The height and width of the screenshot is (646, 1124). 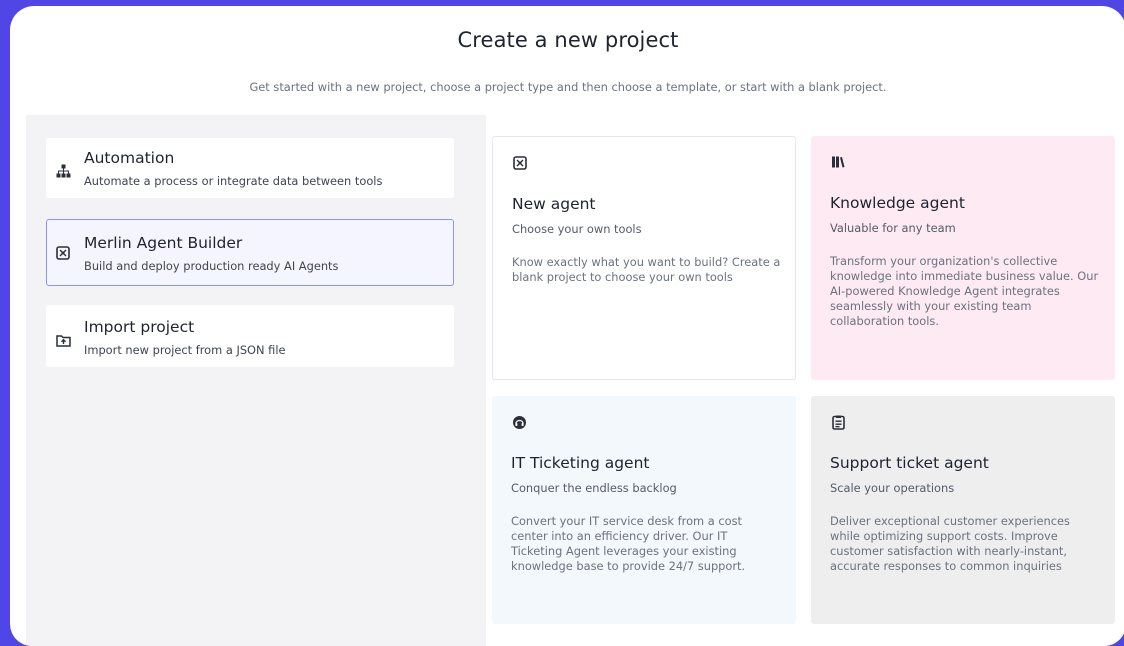 I want to click on template-name: New agent, so click(x=554, y=204).